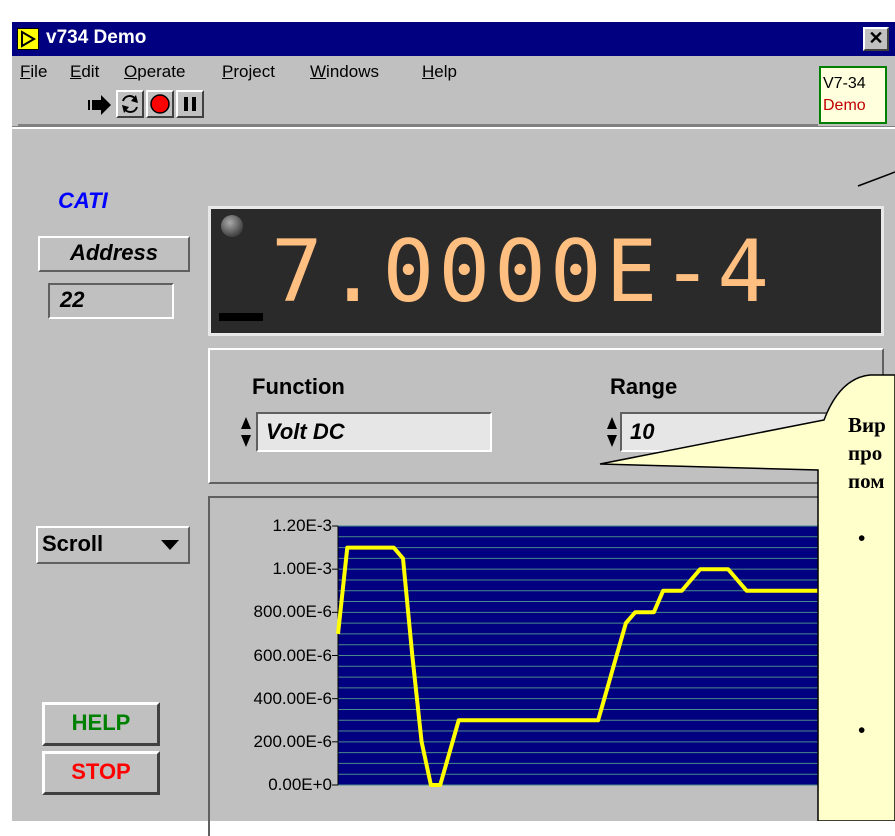 Image resolution: width=895 pixels, height=836 pixels. Describe the element at coordinates (160, 104) in the screenshot. I see `abort-icon` at that location.